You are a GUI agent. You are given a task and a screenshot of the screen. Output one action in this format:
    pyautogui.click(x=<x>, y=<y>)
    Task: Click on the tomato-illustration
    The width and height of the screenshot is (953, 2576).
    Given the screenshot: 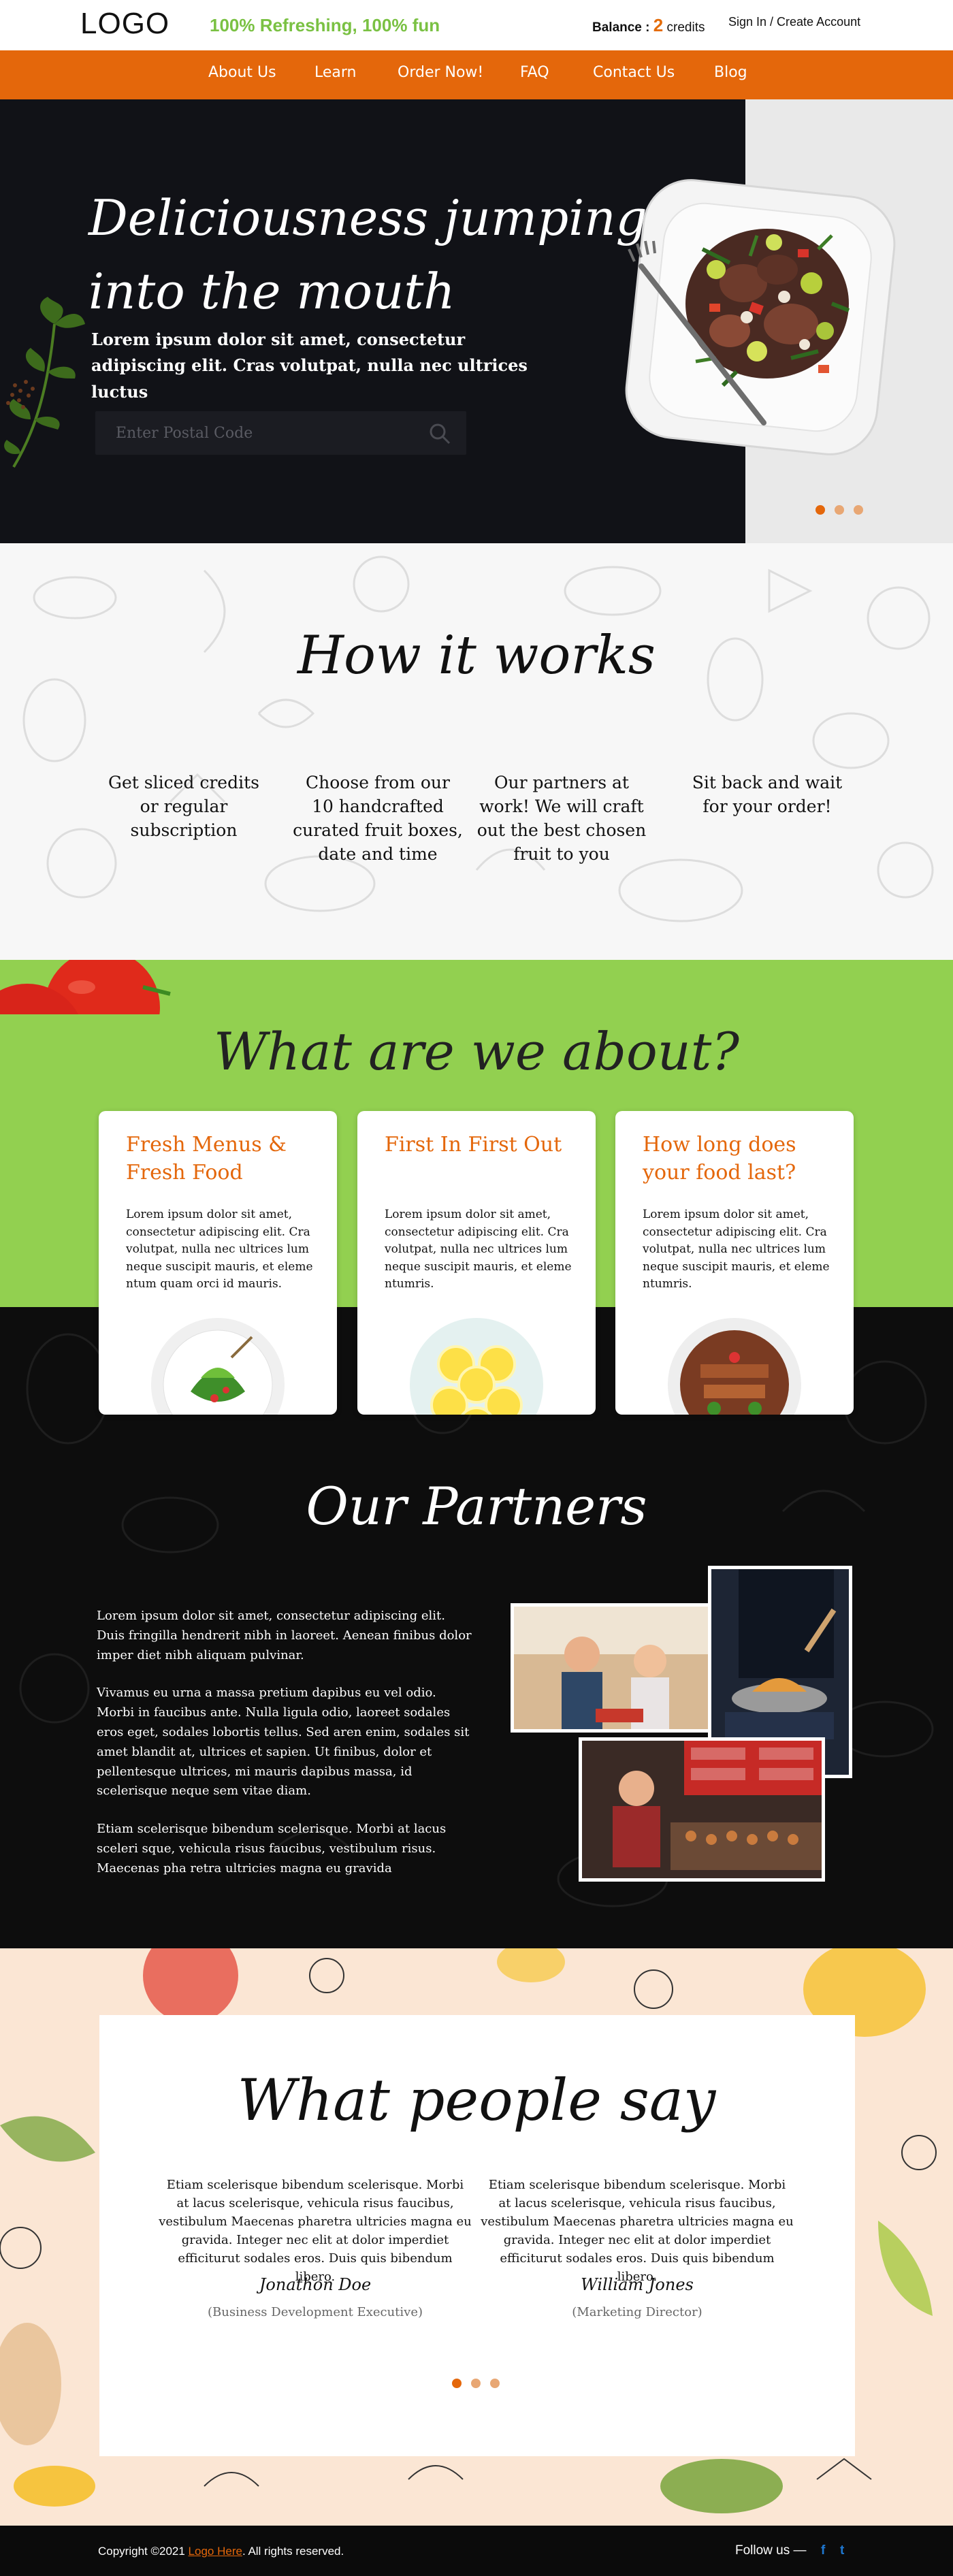 What is the action you would take?
    pyautogui.click(x=85, y=987)
    